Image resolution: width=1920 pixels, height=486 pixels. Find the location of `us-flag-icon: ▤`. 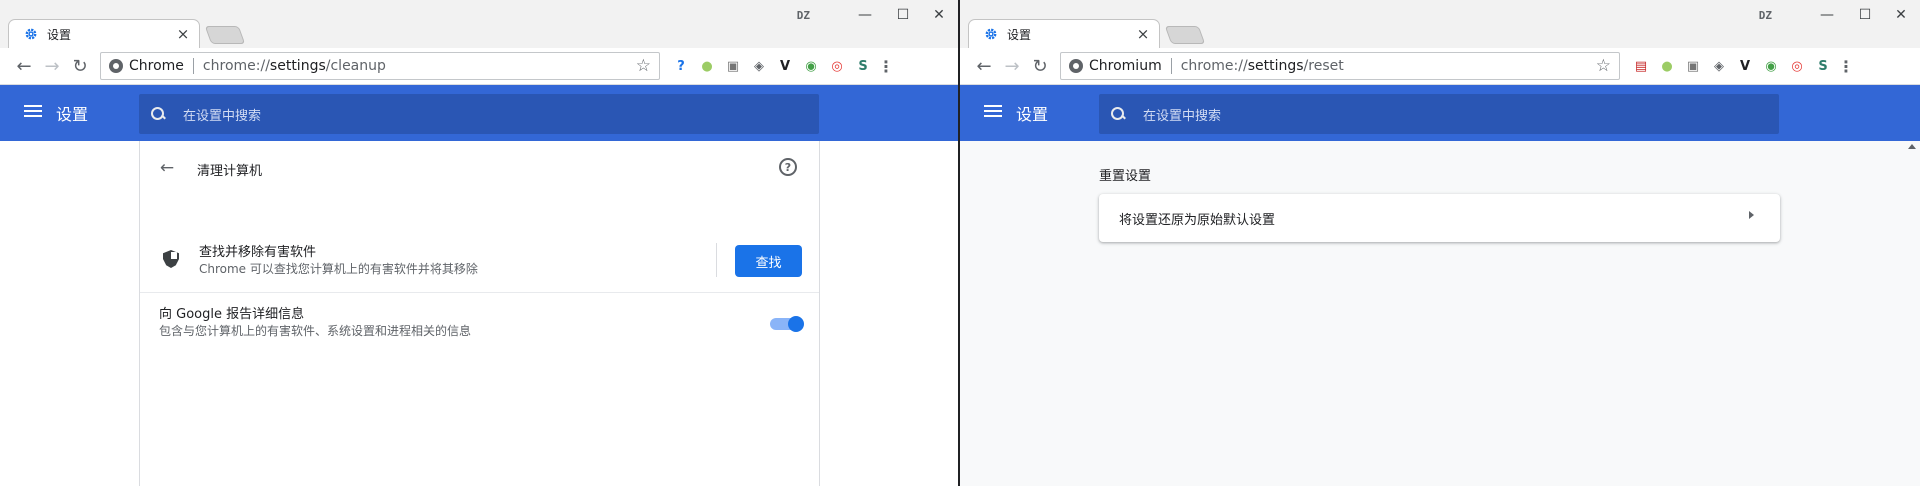

us-flag-icon: ▤ is located at coordinates (1641, 66).